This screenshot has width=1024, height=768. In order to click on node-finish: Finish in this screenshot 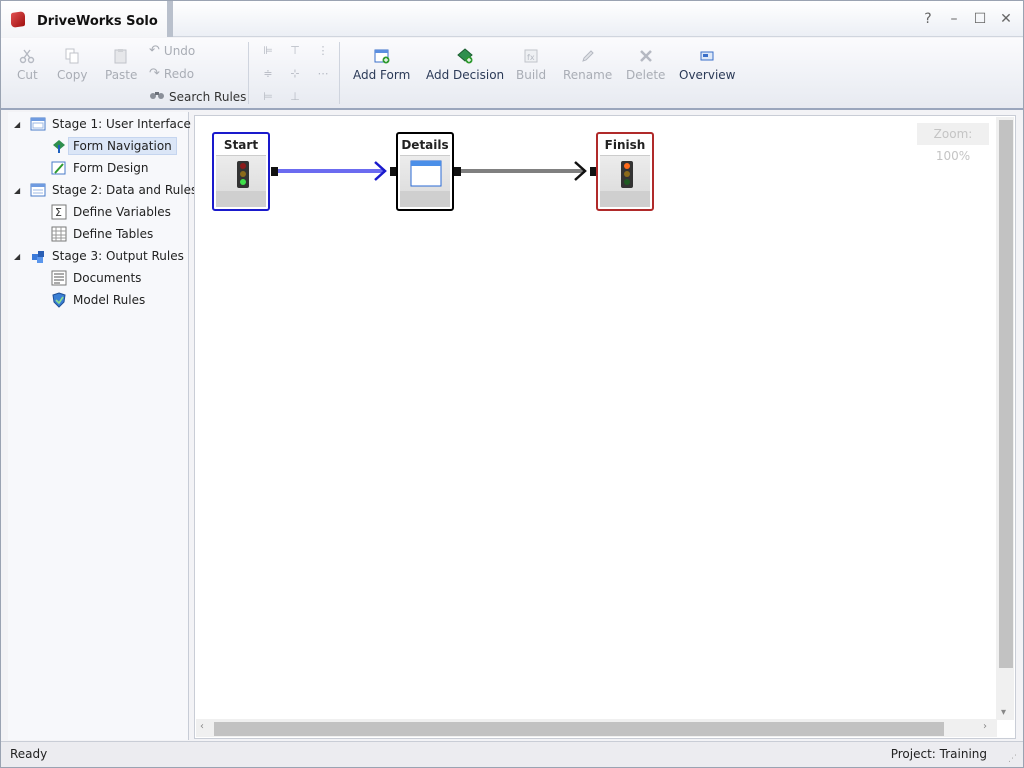, I will do `click(625, 171)`.